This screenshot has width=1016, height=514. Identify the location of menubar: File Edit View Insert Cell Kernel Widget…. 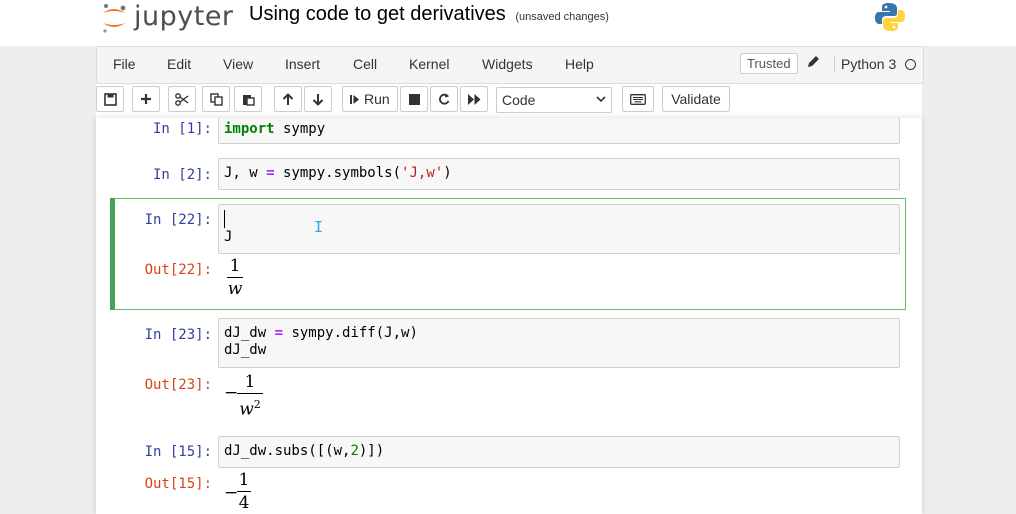
(510, 65).